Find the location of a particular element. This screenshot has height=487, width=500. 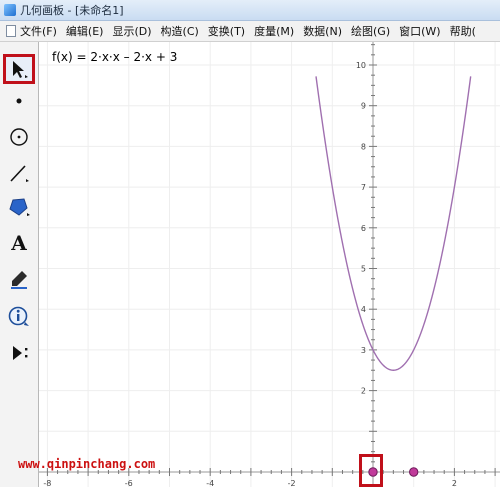

custom-tool is located at coordinates (19, 353).